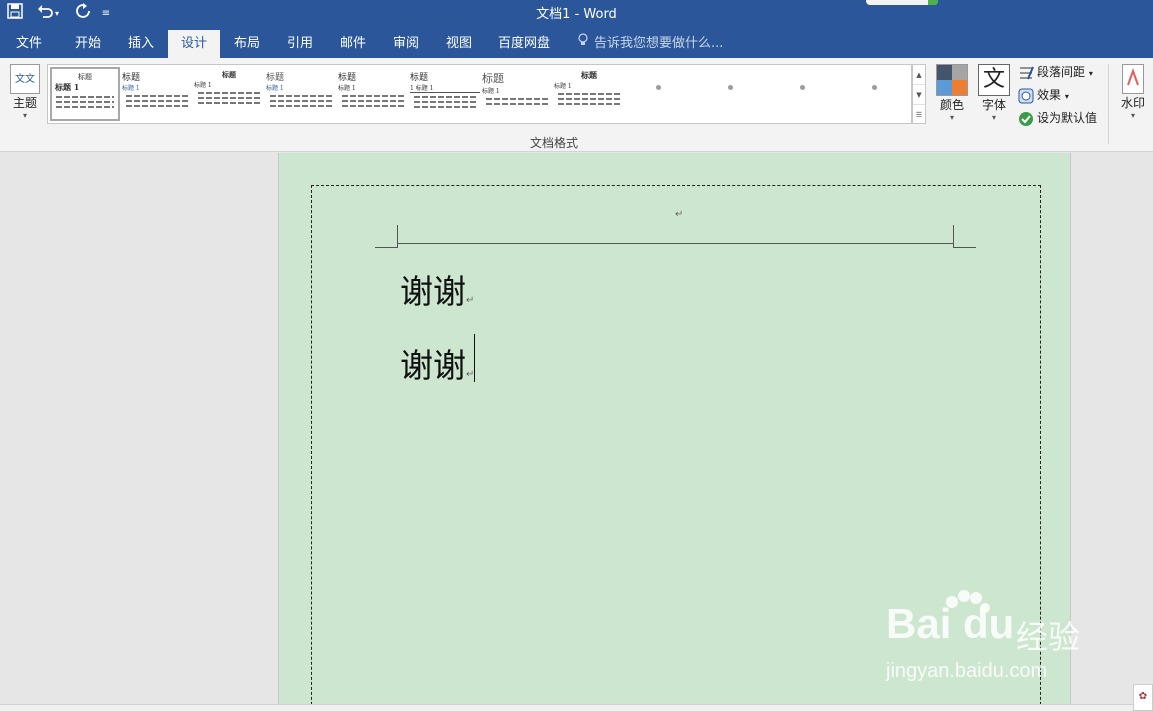  What do you see at coordinates (459, 44) in the screenshot?
I see `tab-view: 视图` at bounding box center [459, 44].